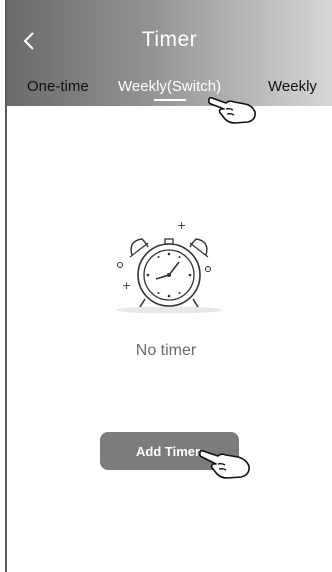 This screenshot has height=572, width=332. I want to click on add-timer-button-label: Add Timer, so click(168, 451).